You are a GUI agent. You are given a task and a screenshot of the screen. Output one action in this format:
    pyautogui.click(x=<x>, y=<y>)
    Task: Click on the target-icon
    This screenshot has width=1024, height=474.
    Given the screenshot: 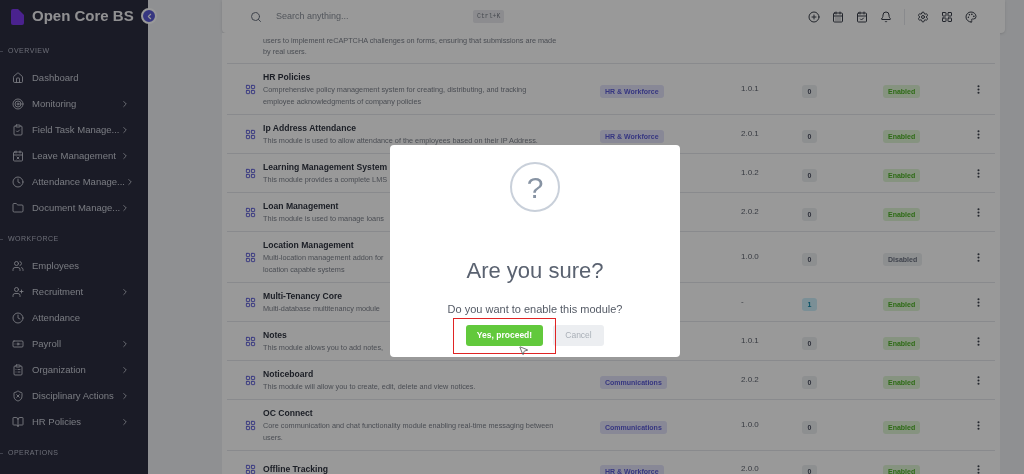 What is the action you would take?
    pyautogui.click(x=18, y=104)
    